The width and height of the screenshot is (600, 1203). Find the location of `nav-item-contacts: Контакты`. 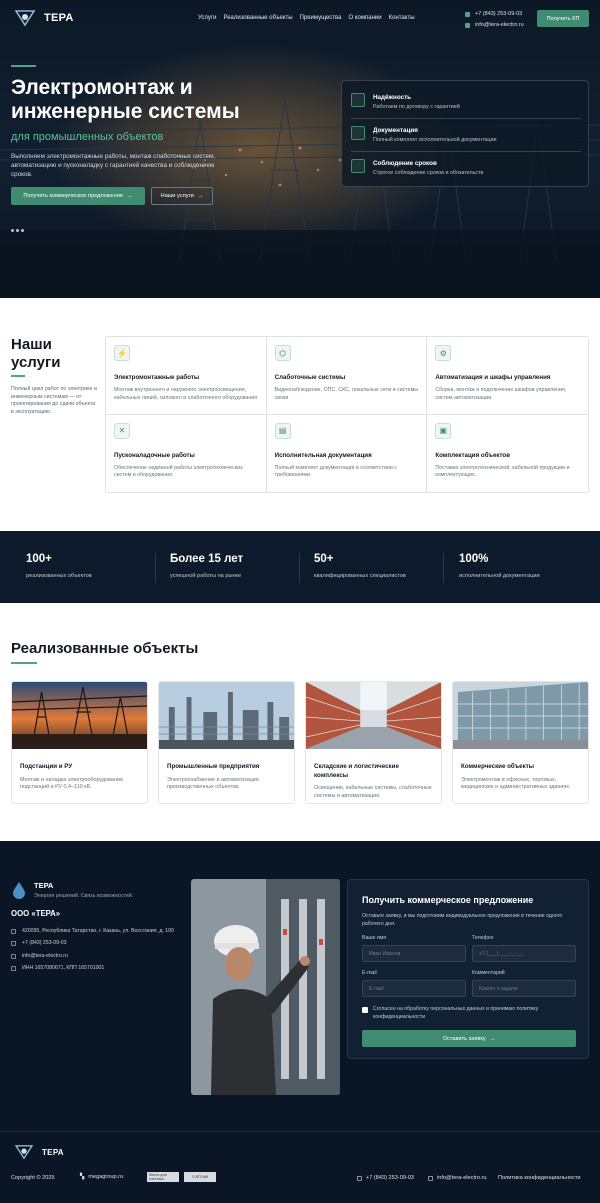

nav-item-contacts: Контакты is located at coordinates (402, 18).